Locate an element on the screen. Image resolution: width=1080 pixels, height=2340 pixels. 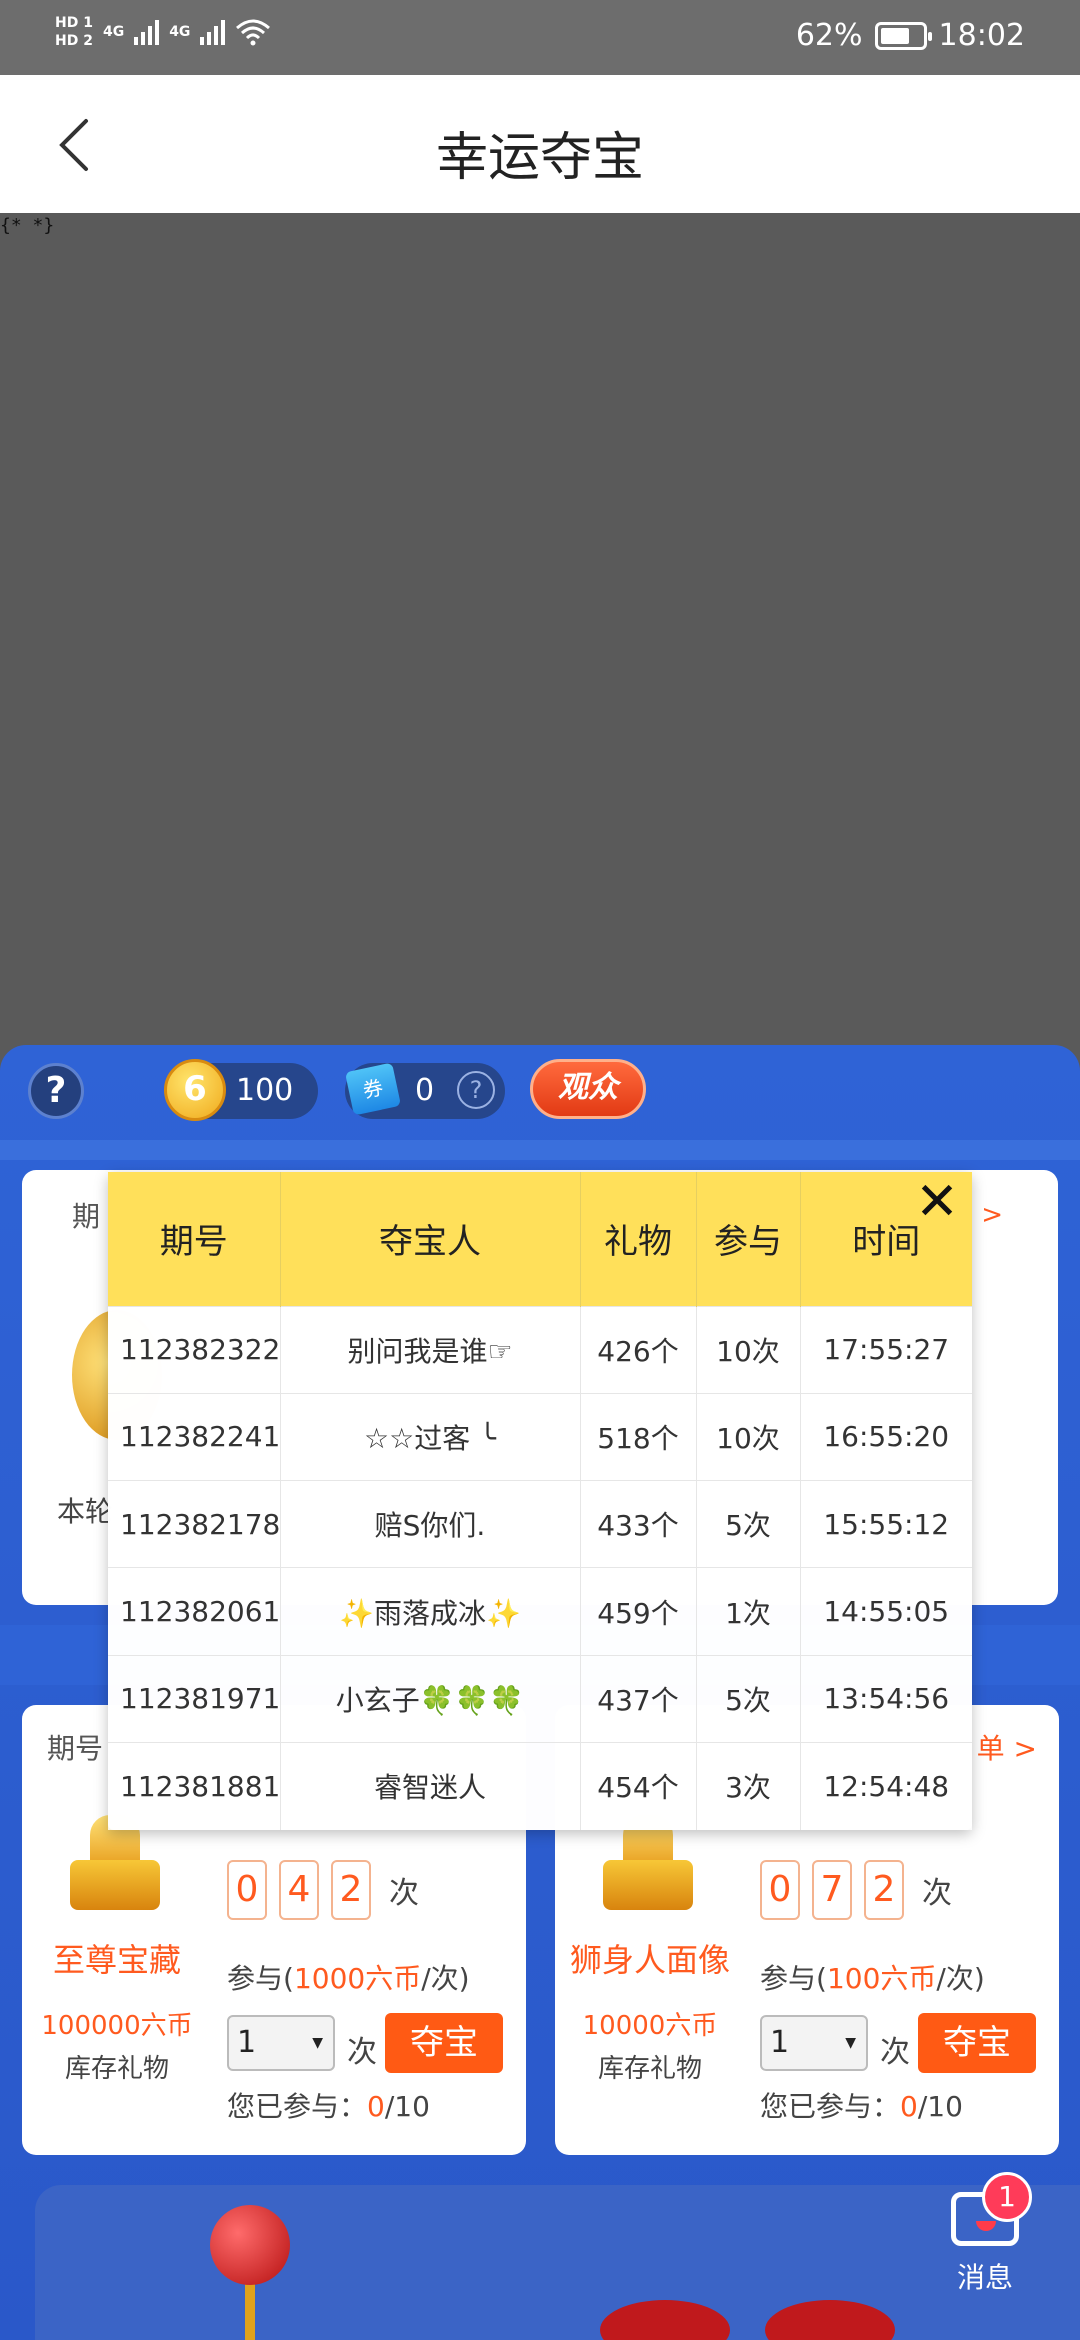
coin-amount: 100 is located at coordinates (265, 1090).